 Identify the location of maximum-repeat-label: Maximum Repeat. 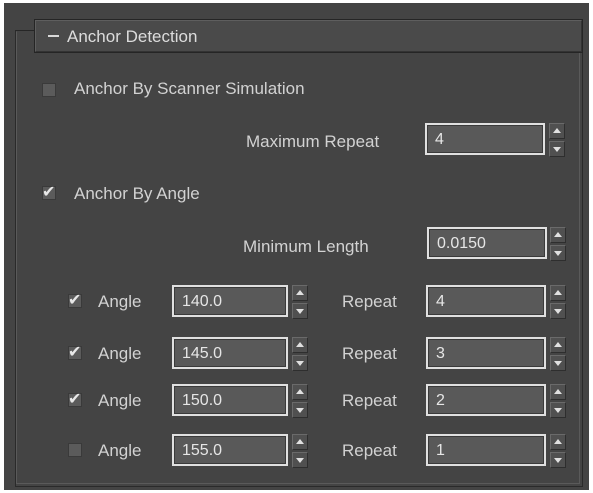
(313, 141).